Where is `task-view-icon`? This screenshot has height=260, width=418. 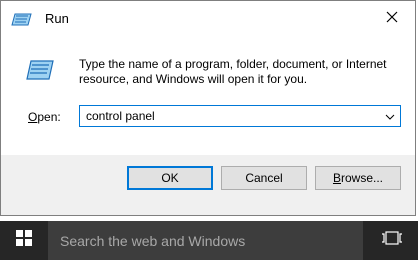
task-view-icon is located at coordinates (392, 240).